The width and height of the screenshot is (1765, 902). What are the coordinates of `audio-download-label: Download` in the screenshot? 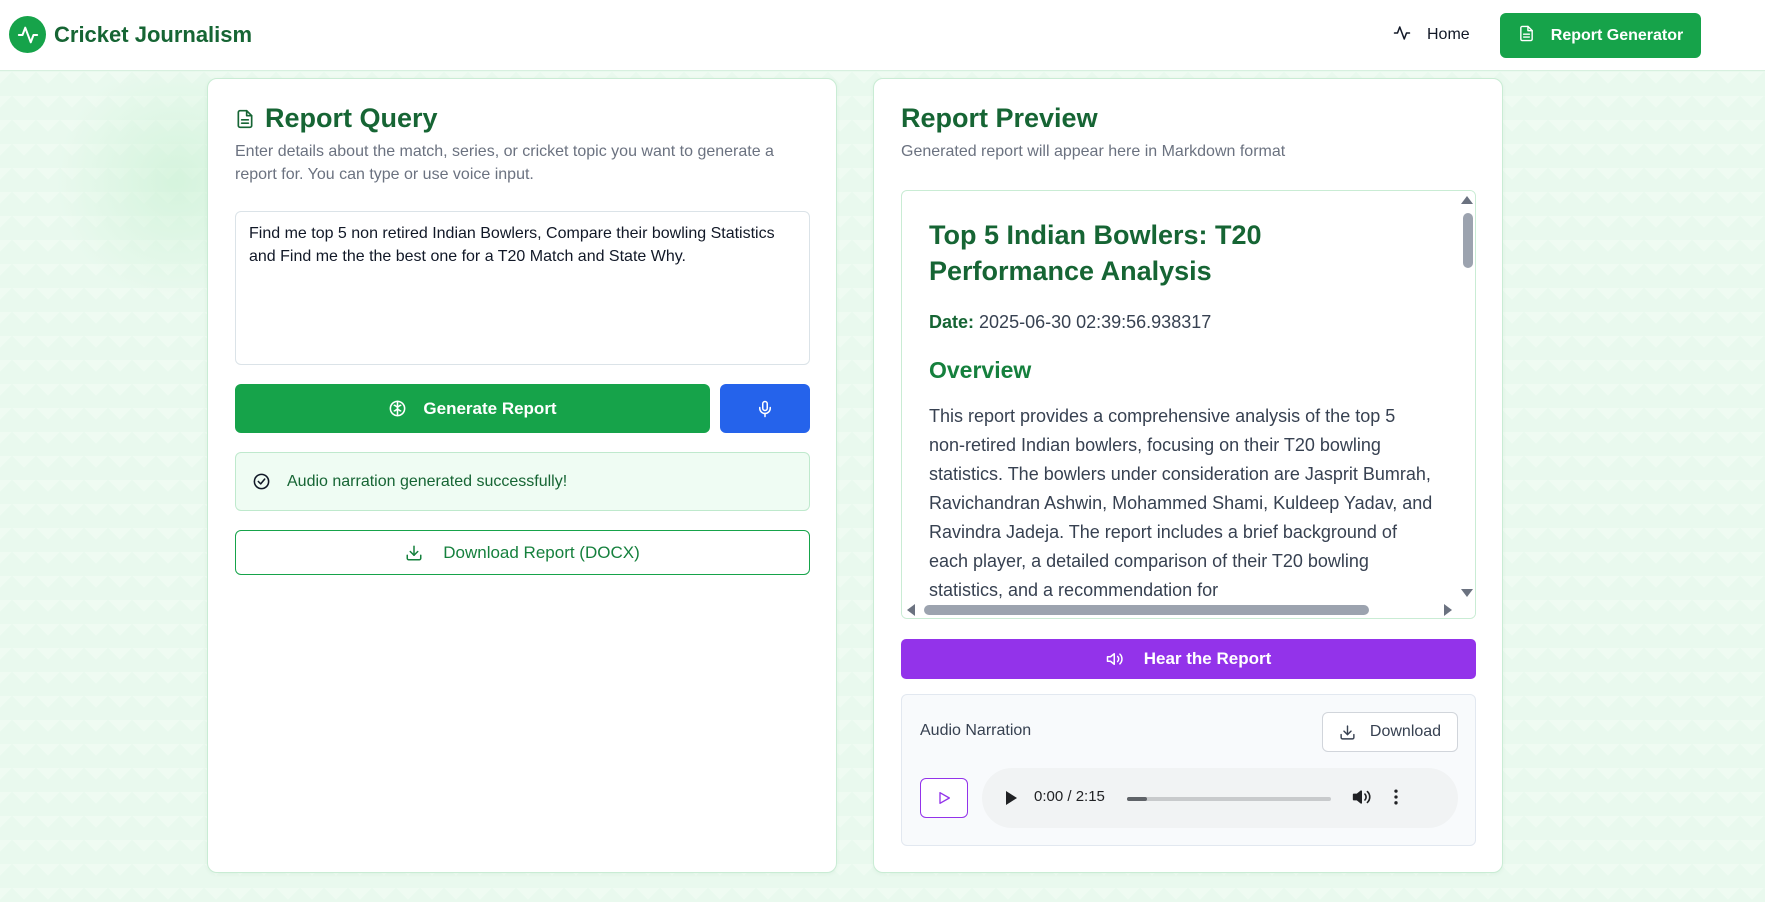 It's located at (1405, 731).